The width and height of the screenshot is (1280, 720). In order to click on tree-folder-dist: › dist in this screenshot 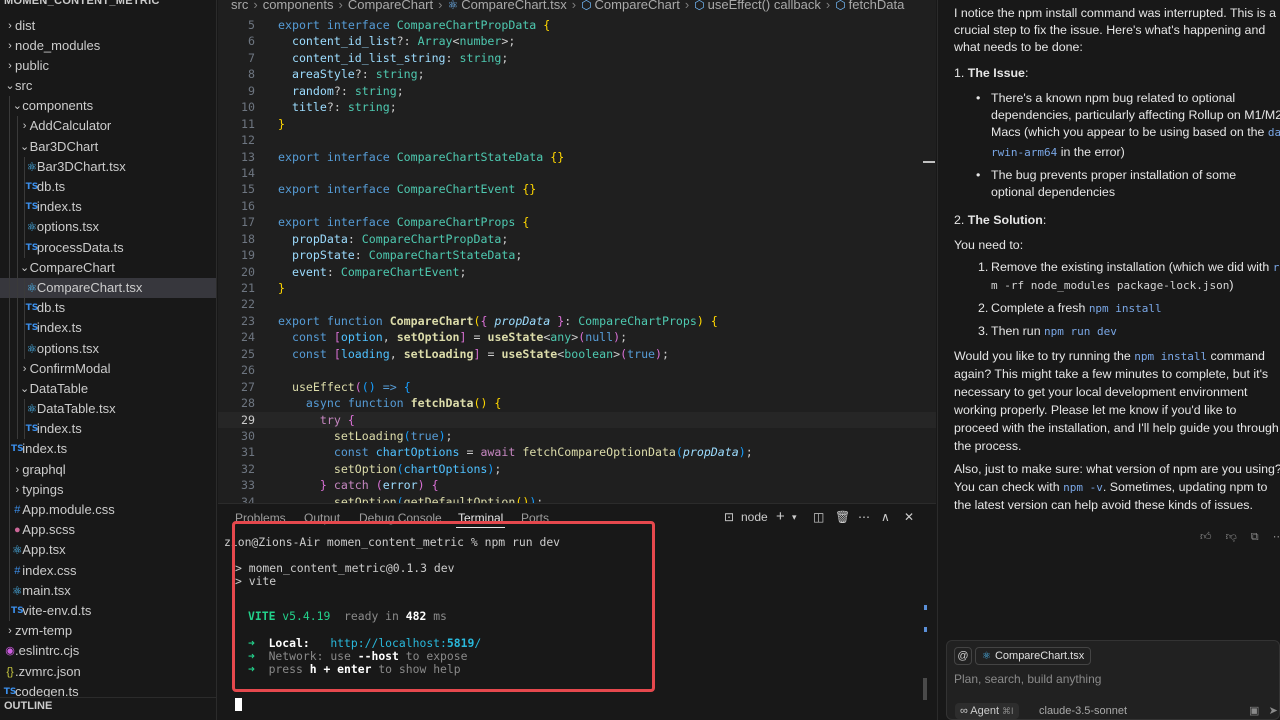, I will do `click(108, 26)`.